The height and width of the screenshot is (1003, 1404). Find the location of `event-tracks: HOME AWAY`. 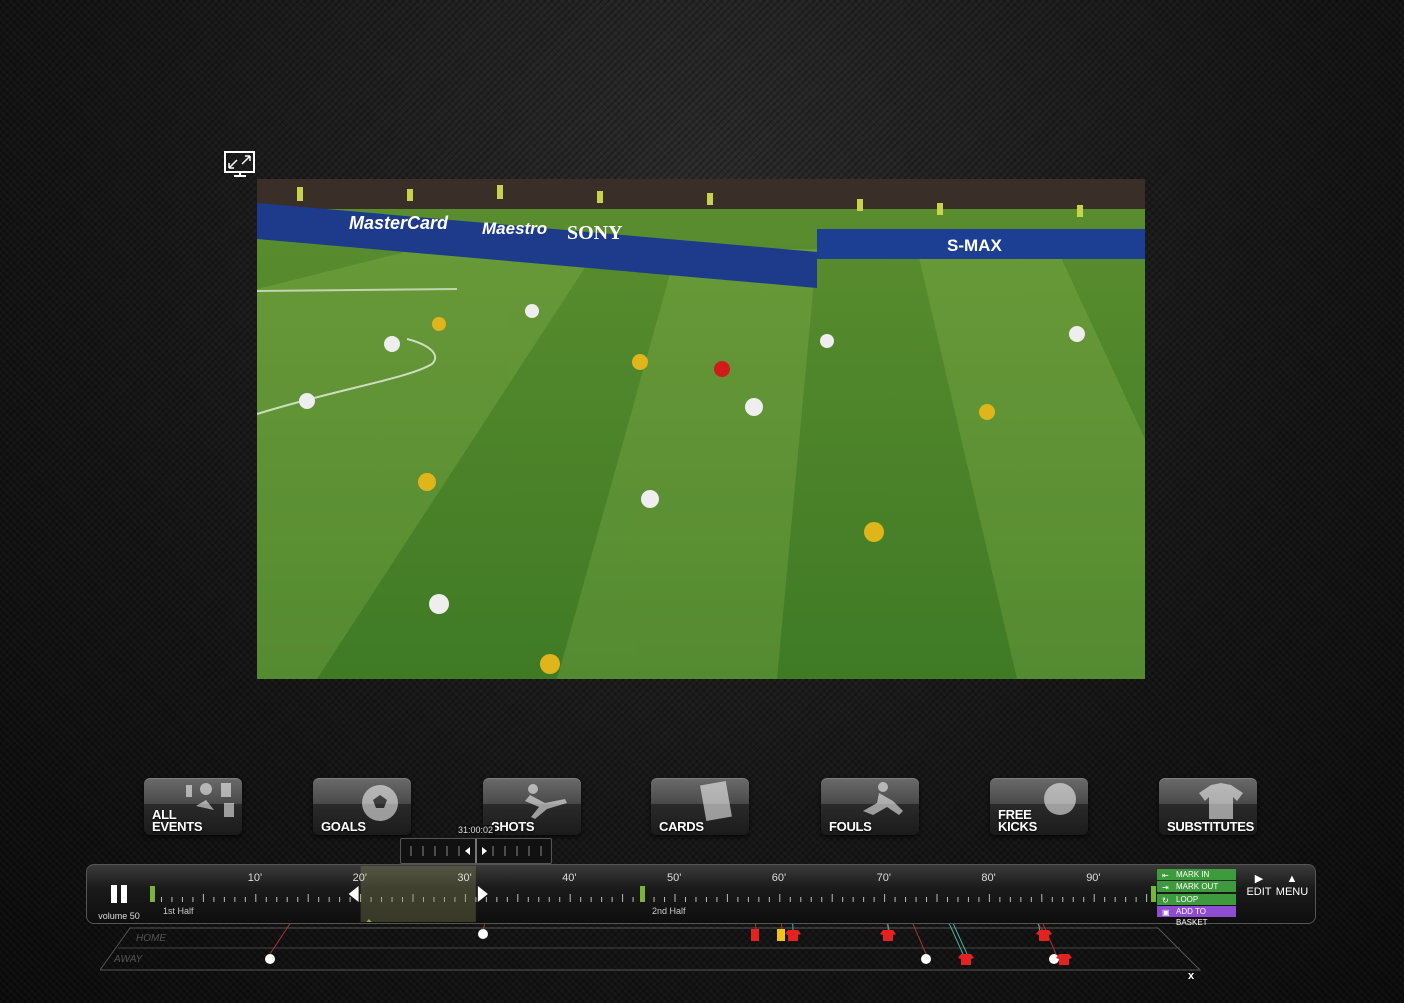

event-tracks: HOME AWAY is located at coordinates (651, 947).